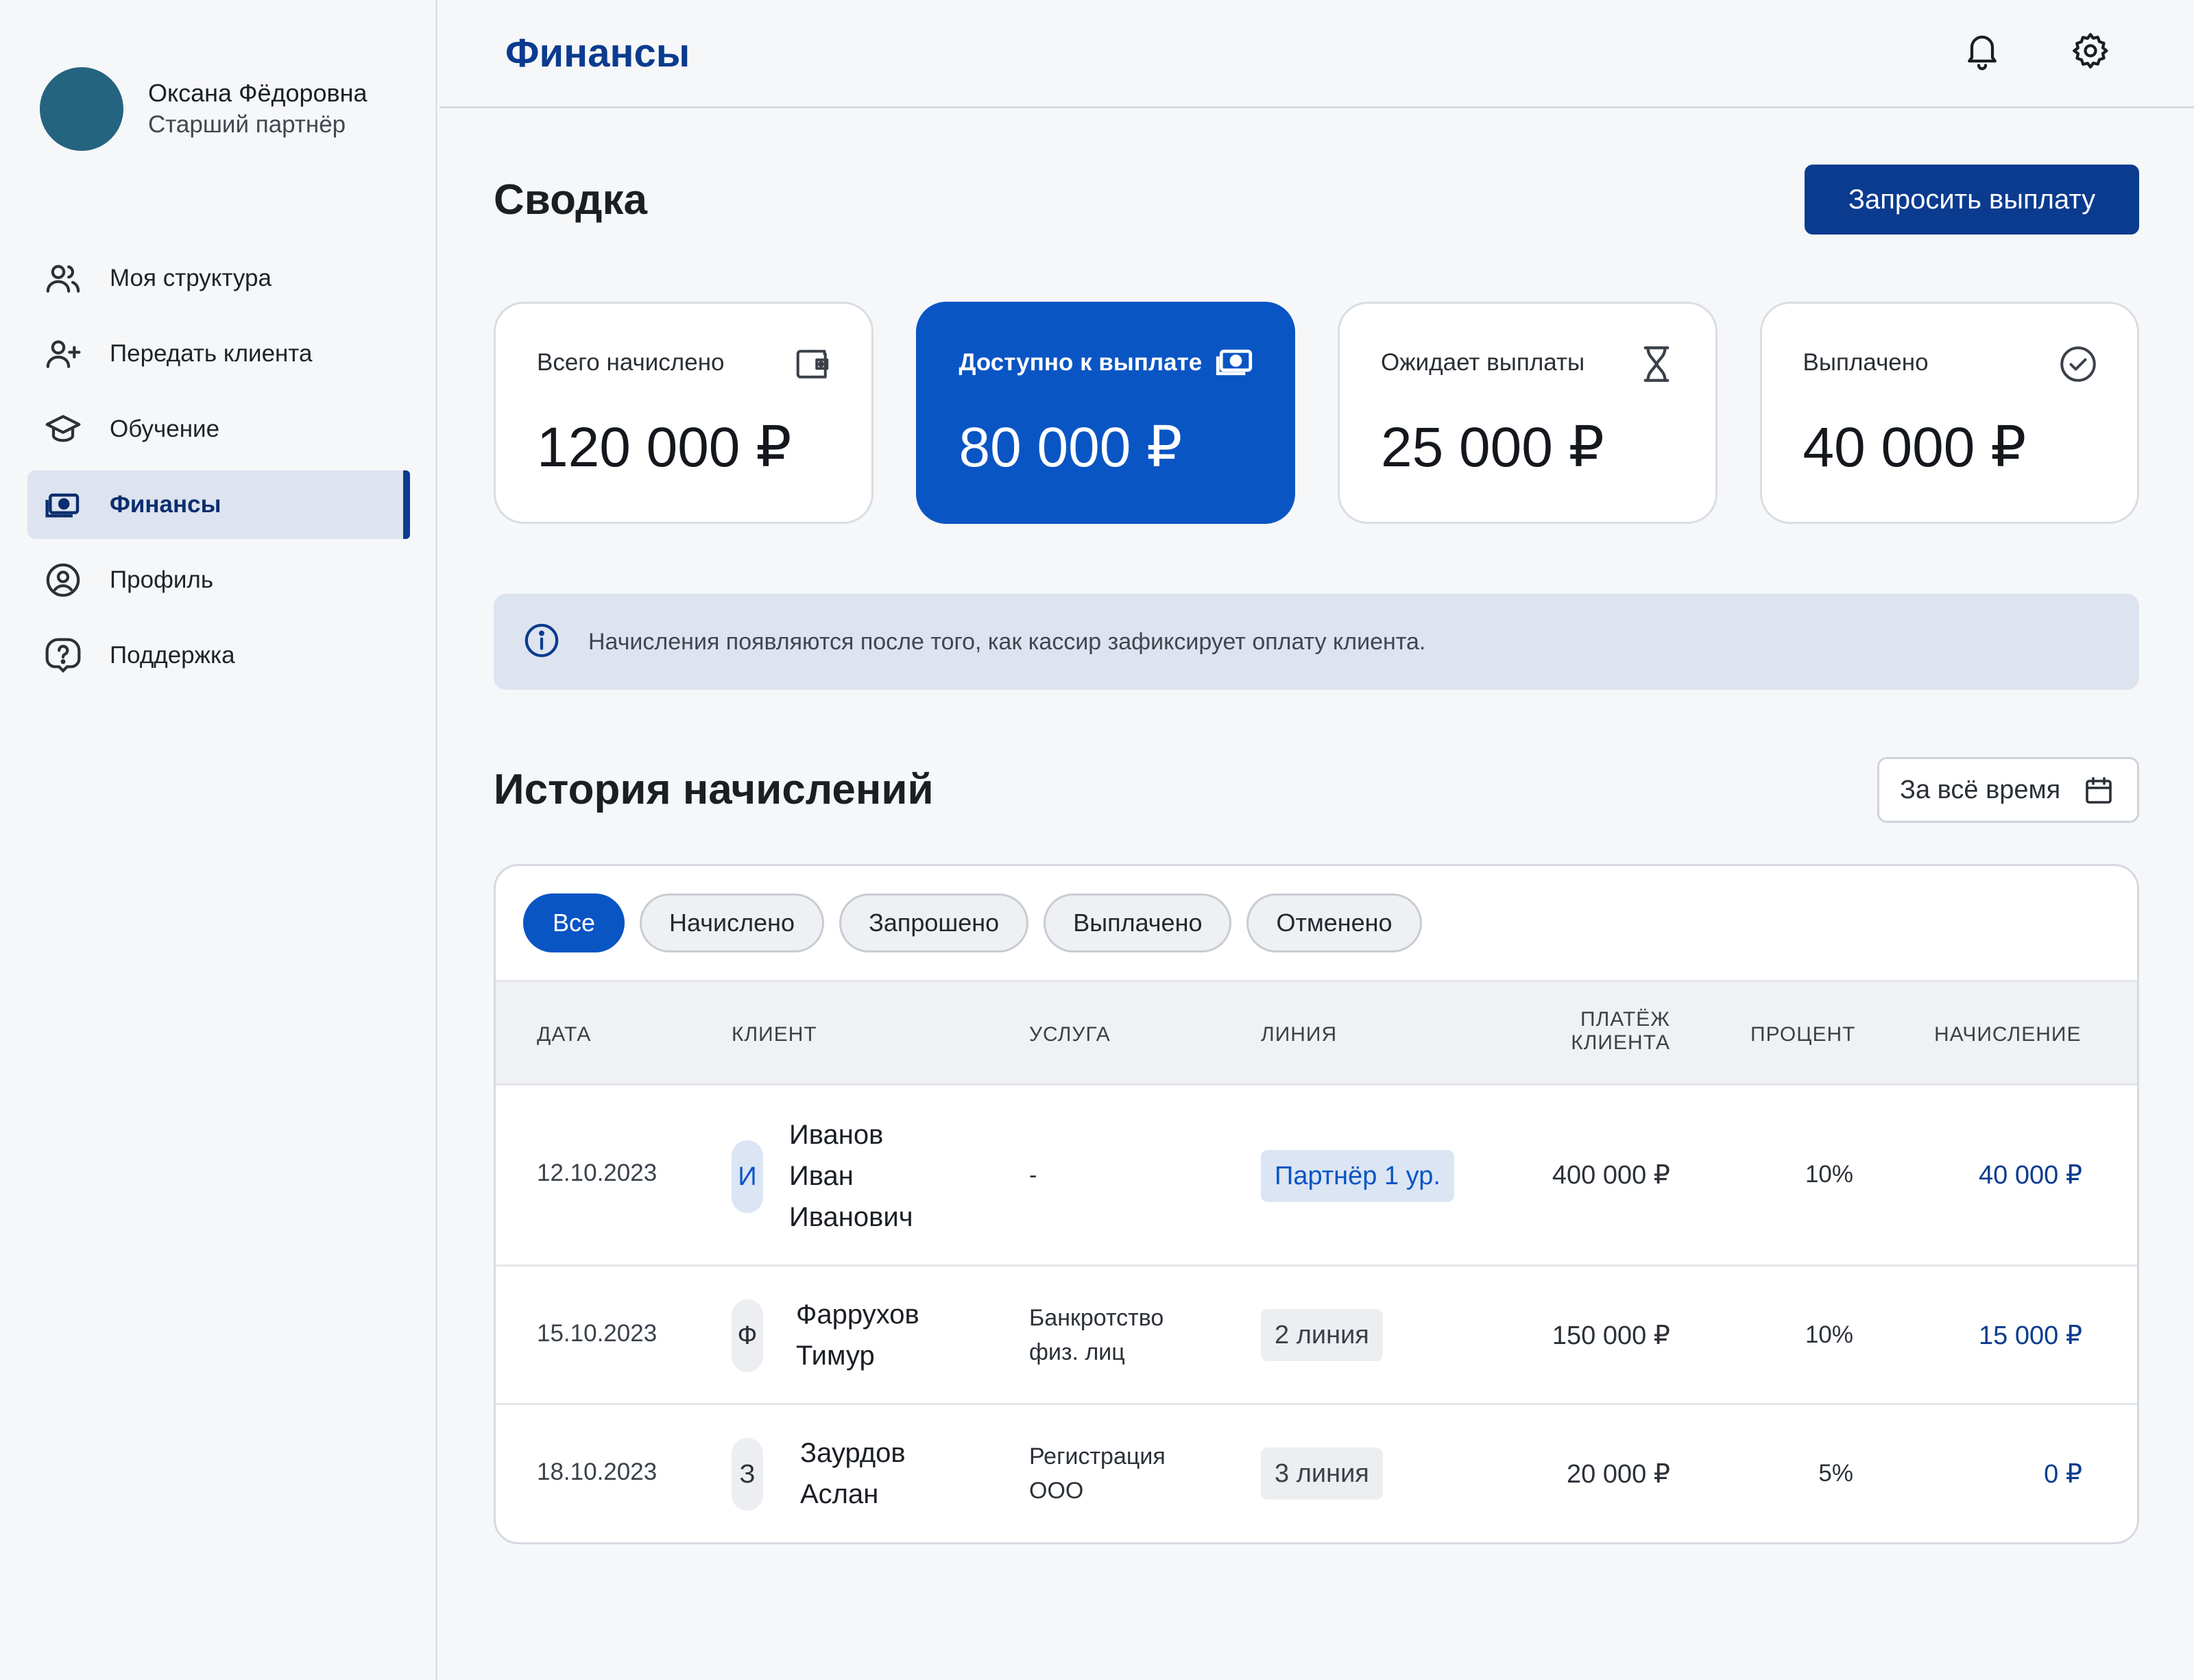  What do you see at coordinates (541, 642) in the screenshot?
I see `info-icon` at bounding box center [541, 642].